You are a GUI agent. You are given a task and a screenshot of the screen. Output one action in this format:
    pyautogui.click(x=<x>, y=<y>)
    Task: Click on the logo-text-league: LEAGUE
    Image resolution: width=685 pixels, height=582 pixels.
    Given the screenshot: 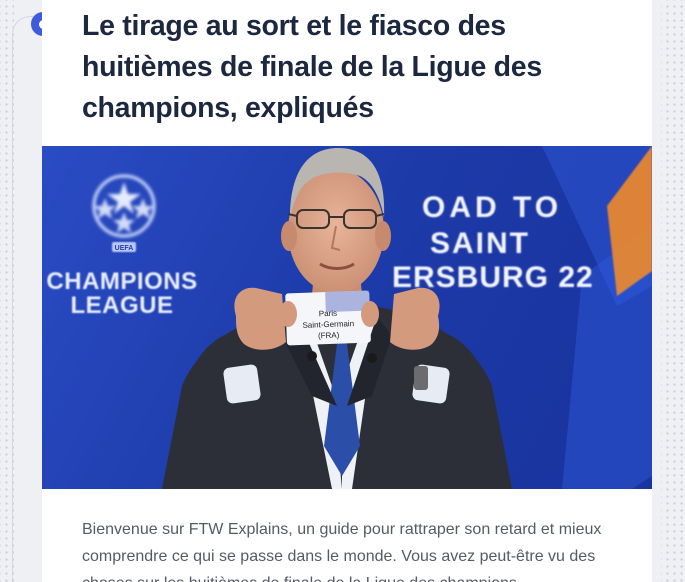 What is the action you would take?
    pyautogui.click(x=121, y=305)
    